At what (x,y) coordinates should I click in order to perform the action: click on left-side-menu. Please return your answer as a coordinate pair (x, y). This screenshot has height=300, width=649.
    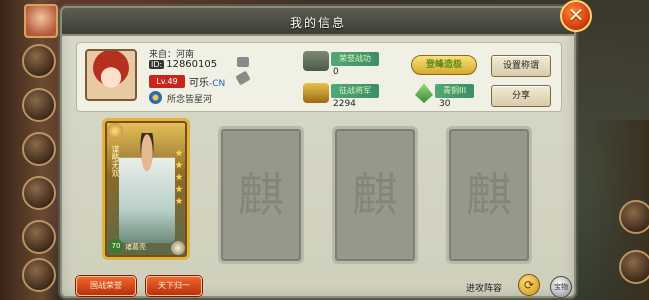
    Looking at the image, I should click on (30, 150).